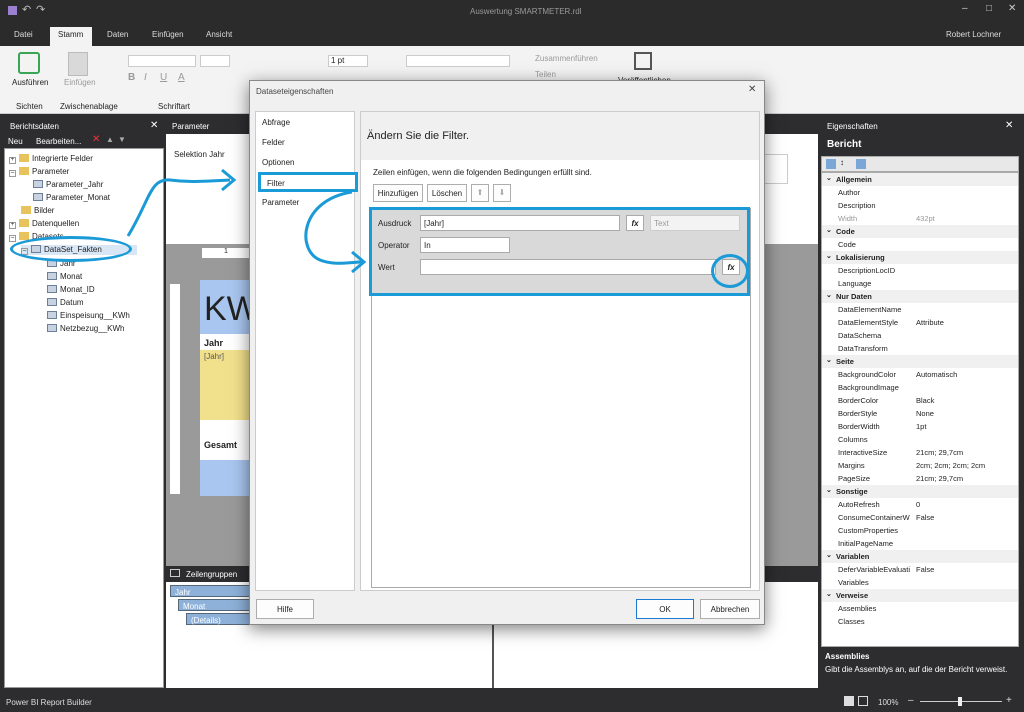  What do you see at coordinates (512, 702) in the screenshot?
I see `status-bar: Power BI Report Builder 100% – +` at bounding box center [512, 702].